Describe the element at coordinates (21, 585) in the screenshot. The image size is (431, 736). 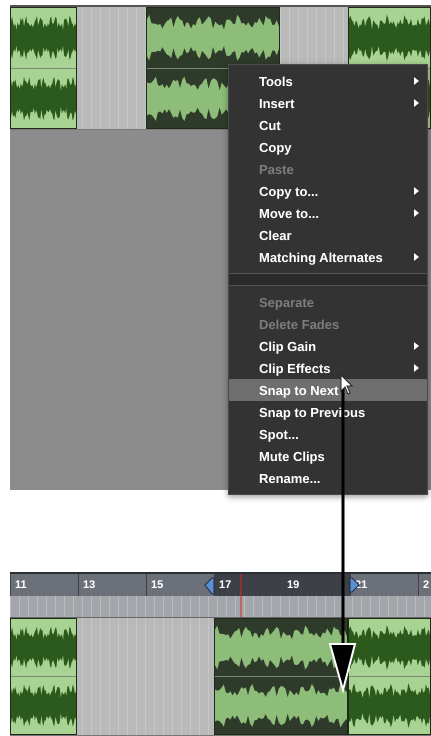
I see `bar-number: 11` at that location.